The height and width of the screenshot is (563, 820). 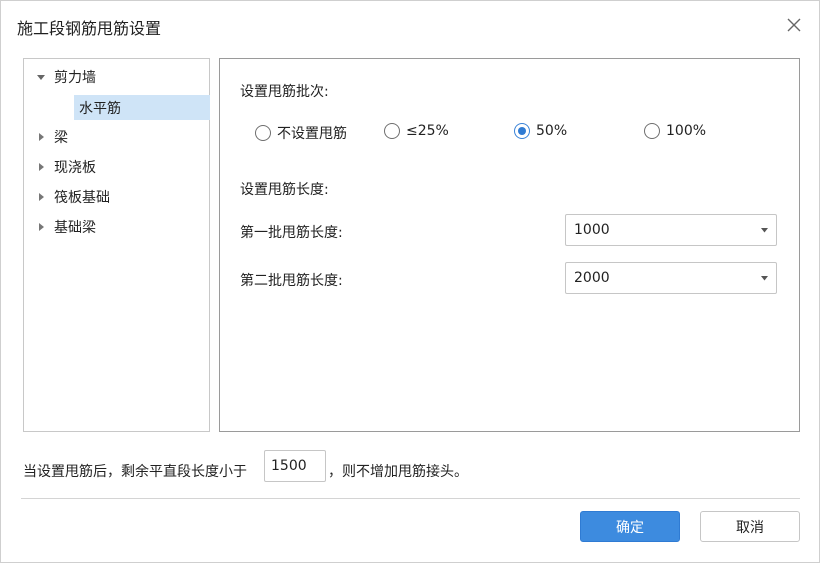 I want to click on tree-item-beam: 梁, so click(x=46, y=137).